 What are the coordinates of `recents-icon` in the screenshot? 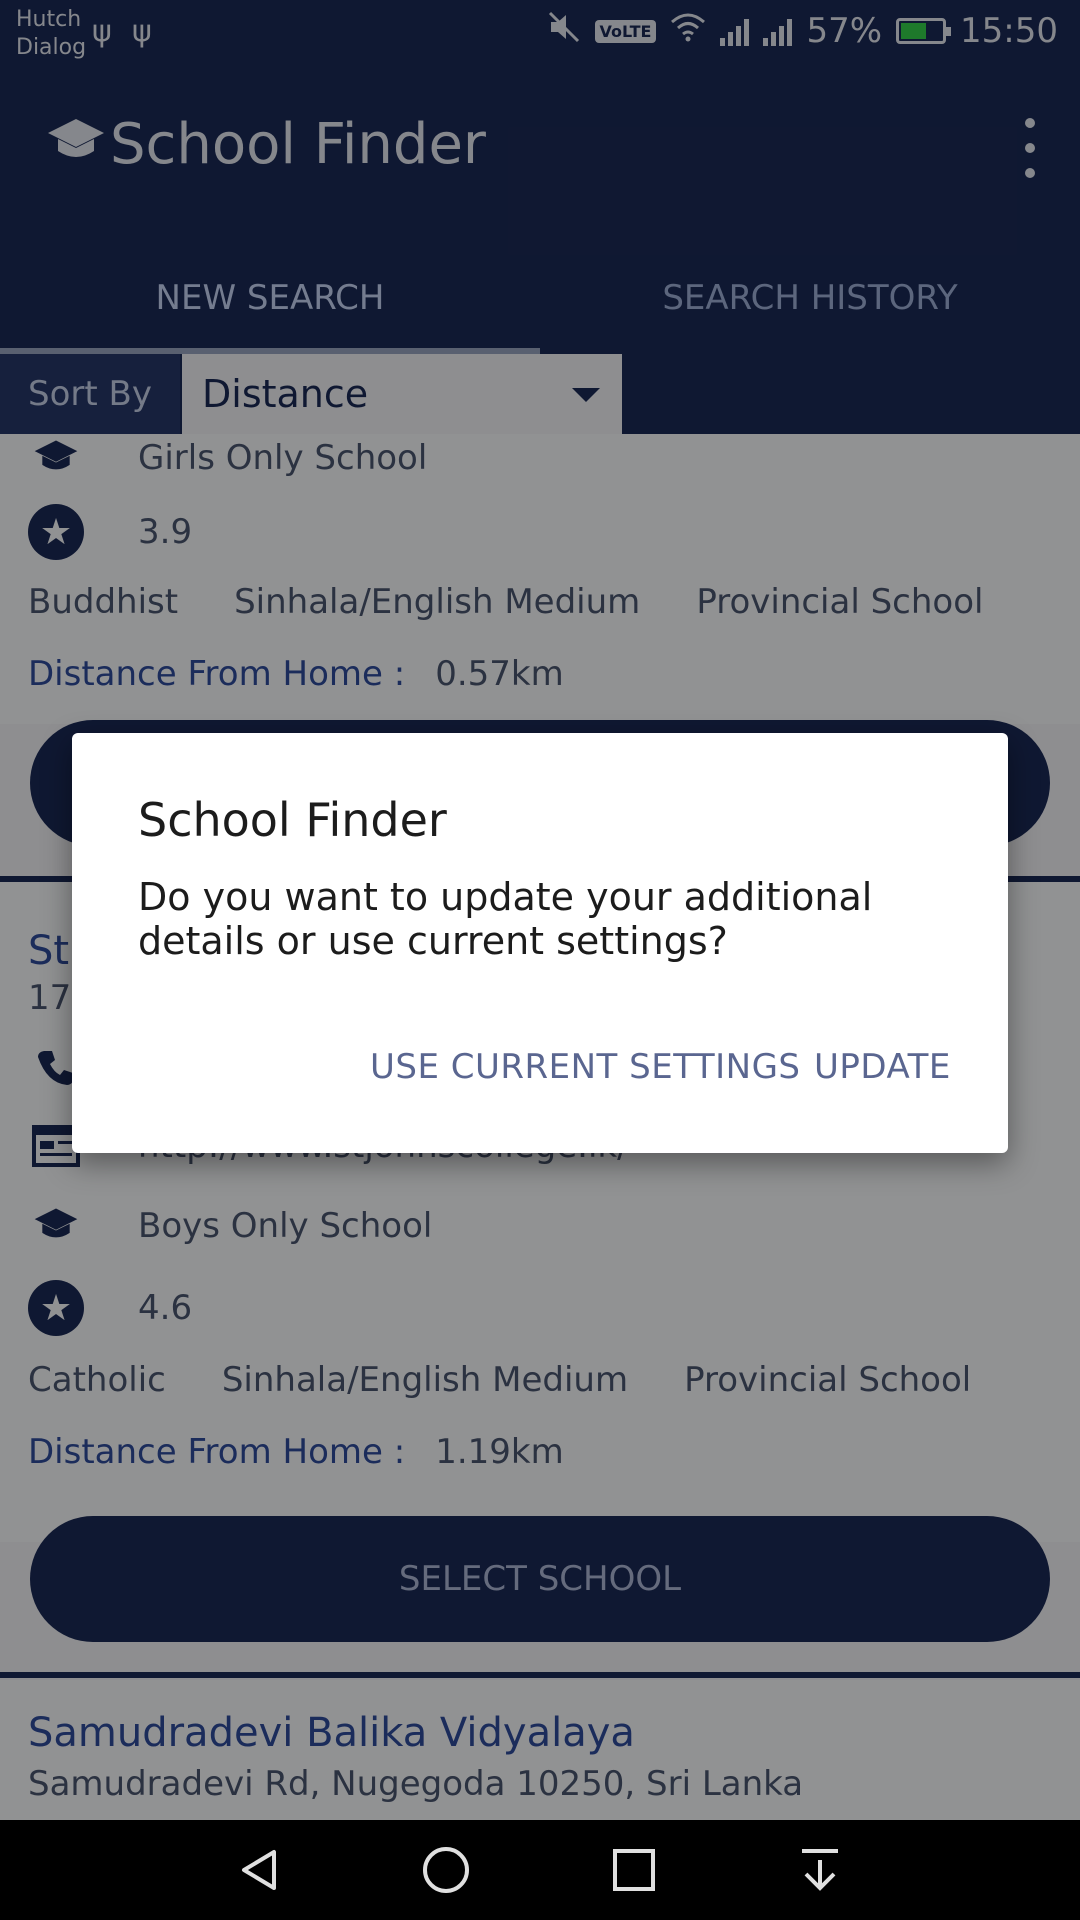 It's located at (634, 1870).